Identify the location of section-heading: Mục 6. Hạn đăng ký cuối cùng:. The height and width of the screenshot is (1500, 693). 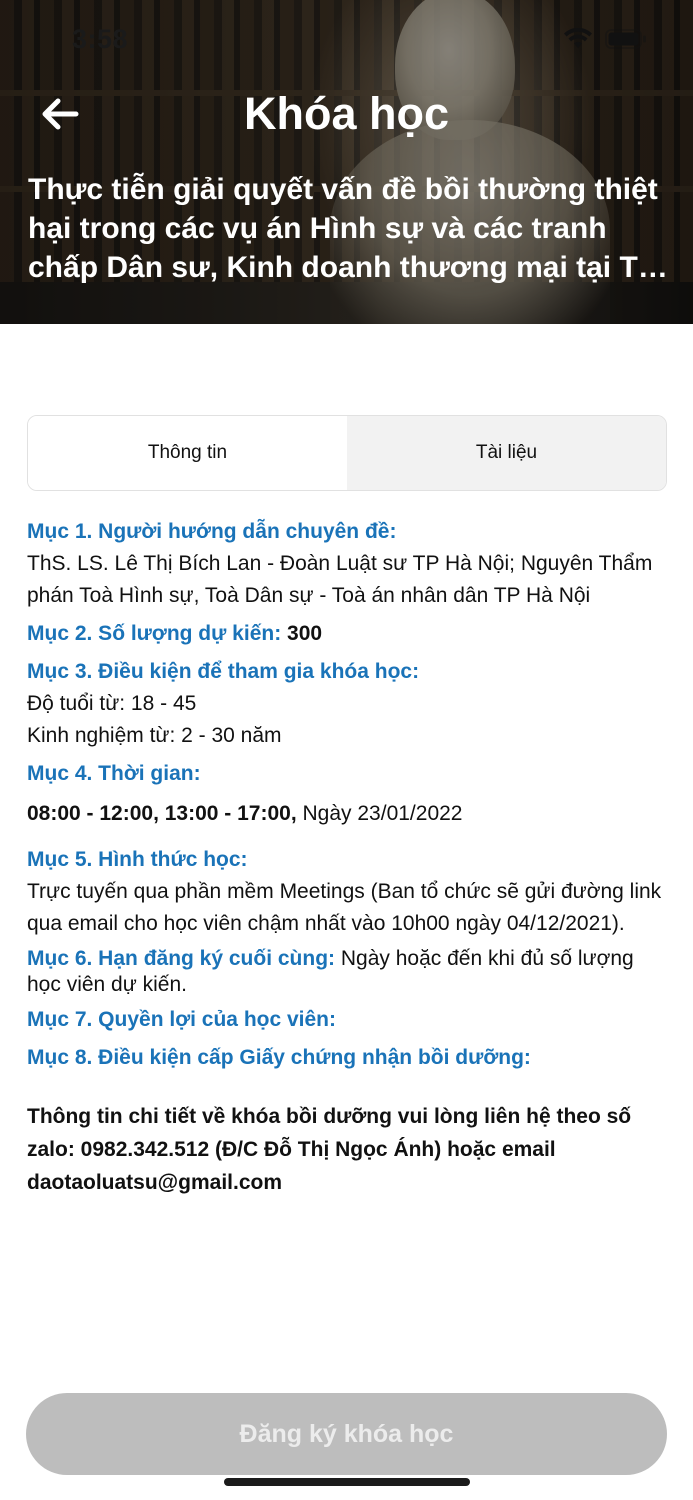
(181, 958).